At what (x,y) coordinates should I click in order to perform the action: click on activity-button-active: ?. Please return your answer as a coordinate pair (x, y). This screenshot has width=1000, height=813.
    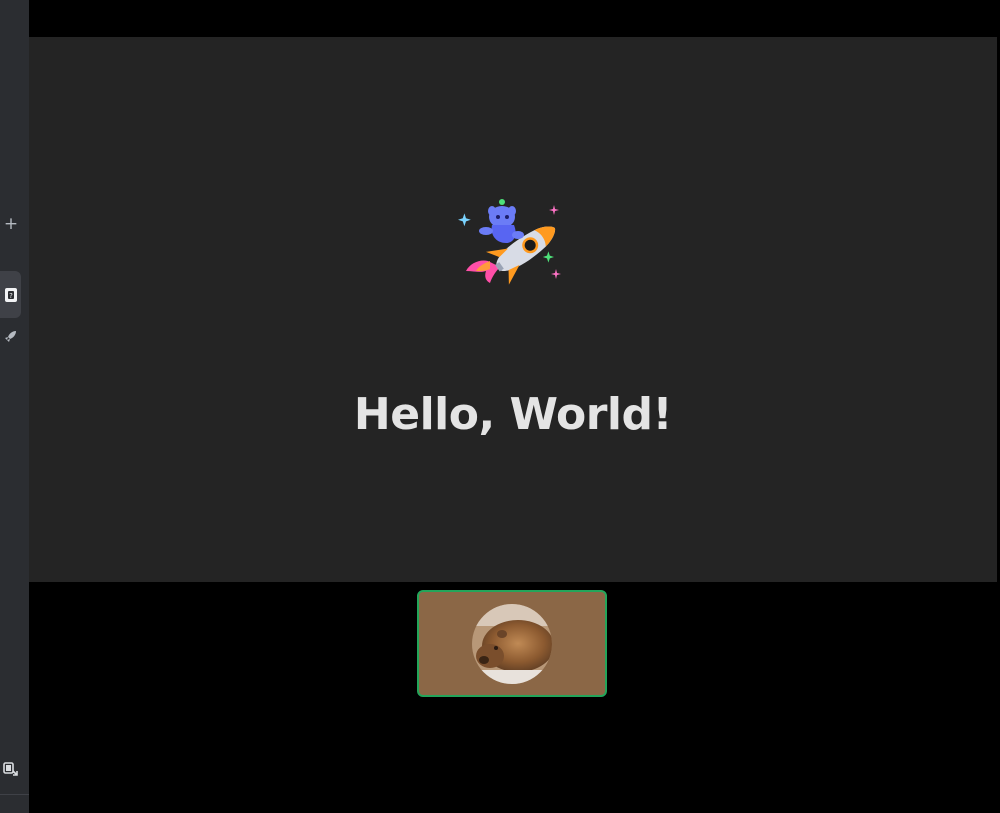
    Looking at the image, I should click on (10, 294).